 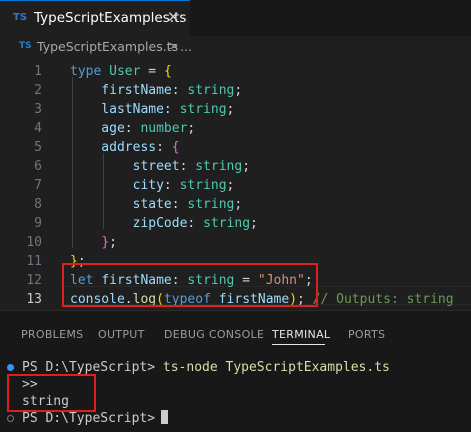 I want to click on code-line: 7 city: string;, so click(x=235, y=185).